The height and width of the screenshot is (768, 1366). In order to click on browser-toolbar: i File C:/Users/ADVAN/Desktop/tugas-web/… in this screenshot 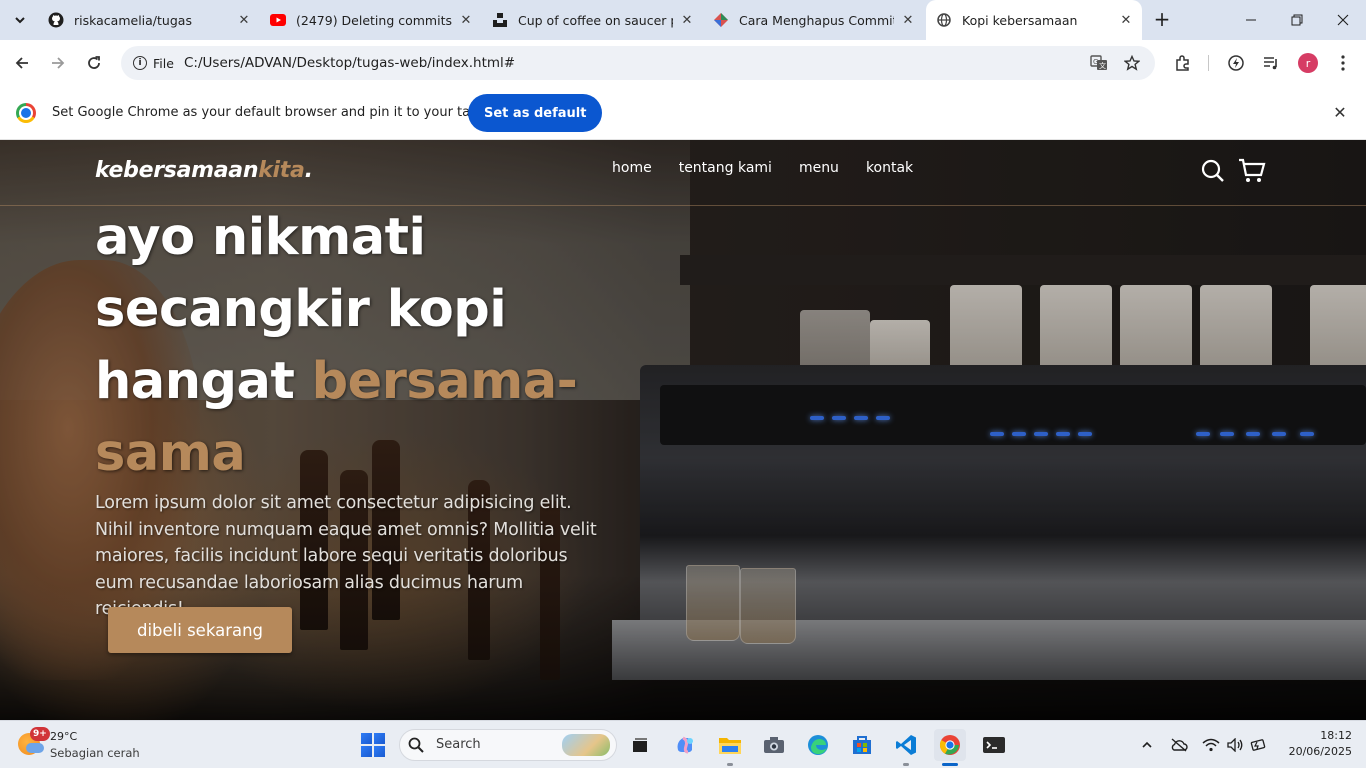, I will do `click(683, 63)`.